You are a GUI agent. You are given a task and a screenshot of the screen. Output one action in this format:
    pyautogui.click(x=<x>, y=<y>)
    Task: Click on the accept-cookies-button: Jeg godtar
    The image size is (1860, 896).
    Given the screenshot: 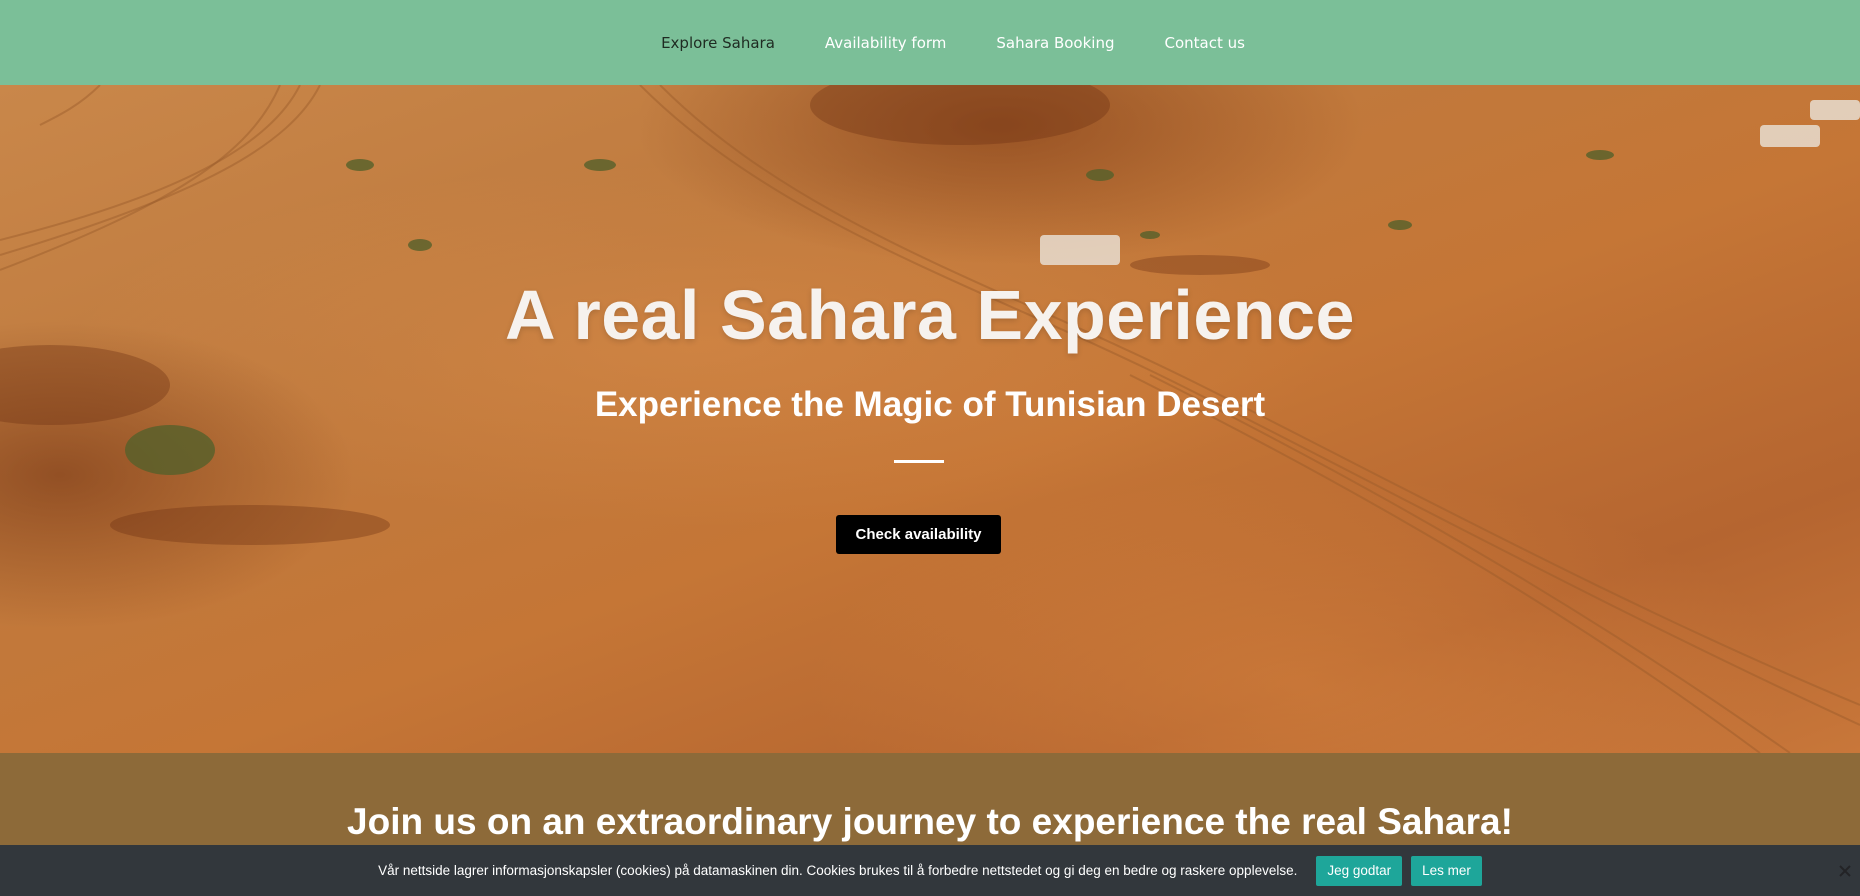 What is the action you would take?
    pyautogui.click(x=1359, y=870)
    